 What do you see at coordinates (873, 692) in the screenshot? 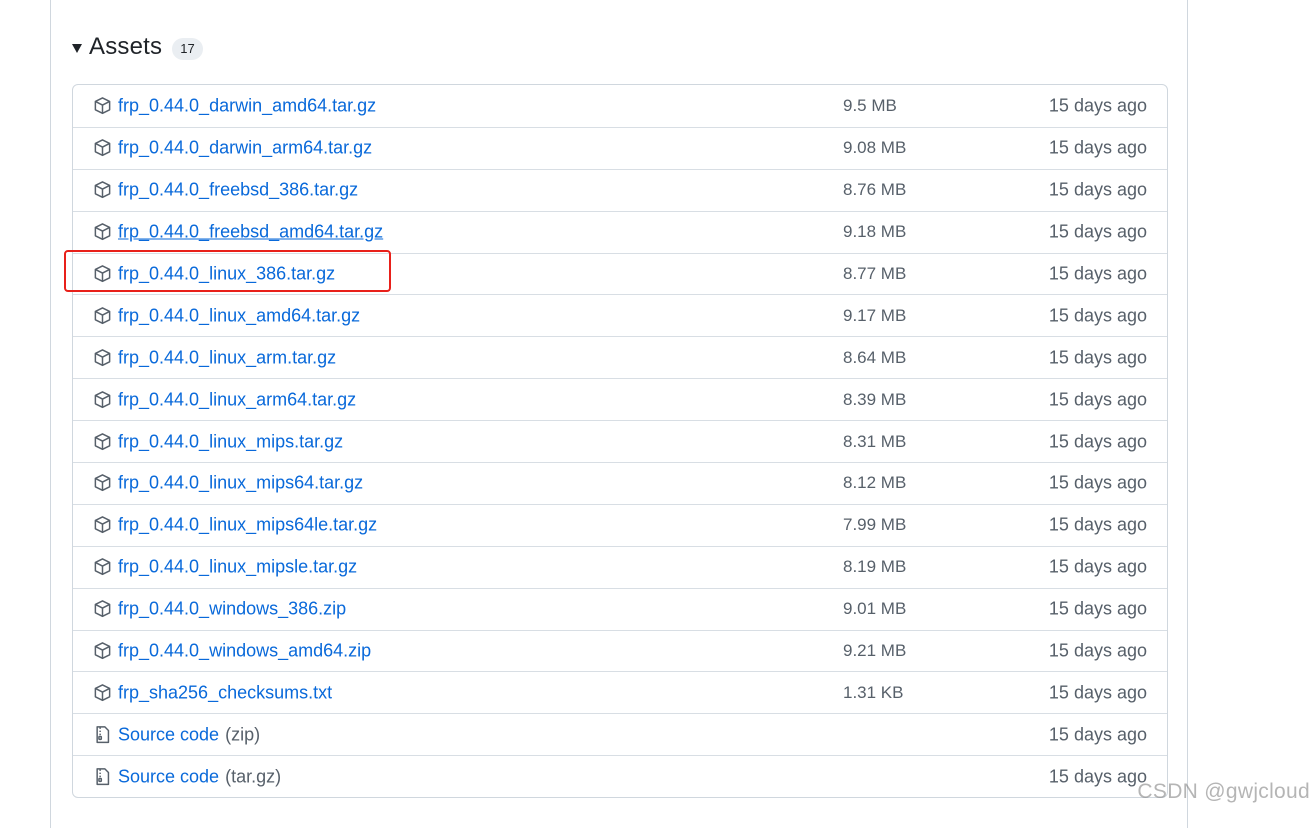
I see `asset-size: 1.31 KB` at bounding box center [873, 692].